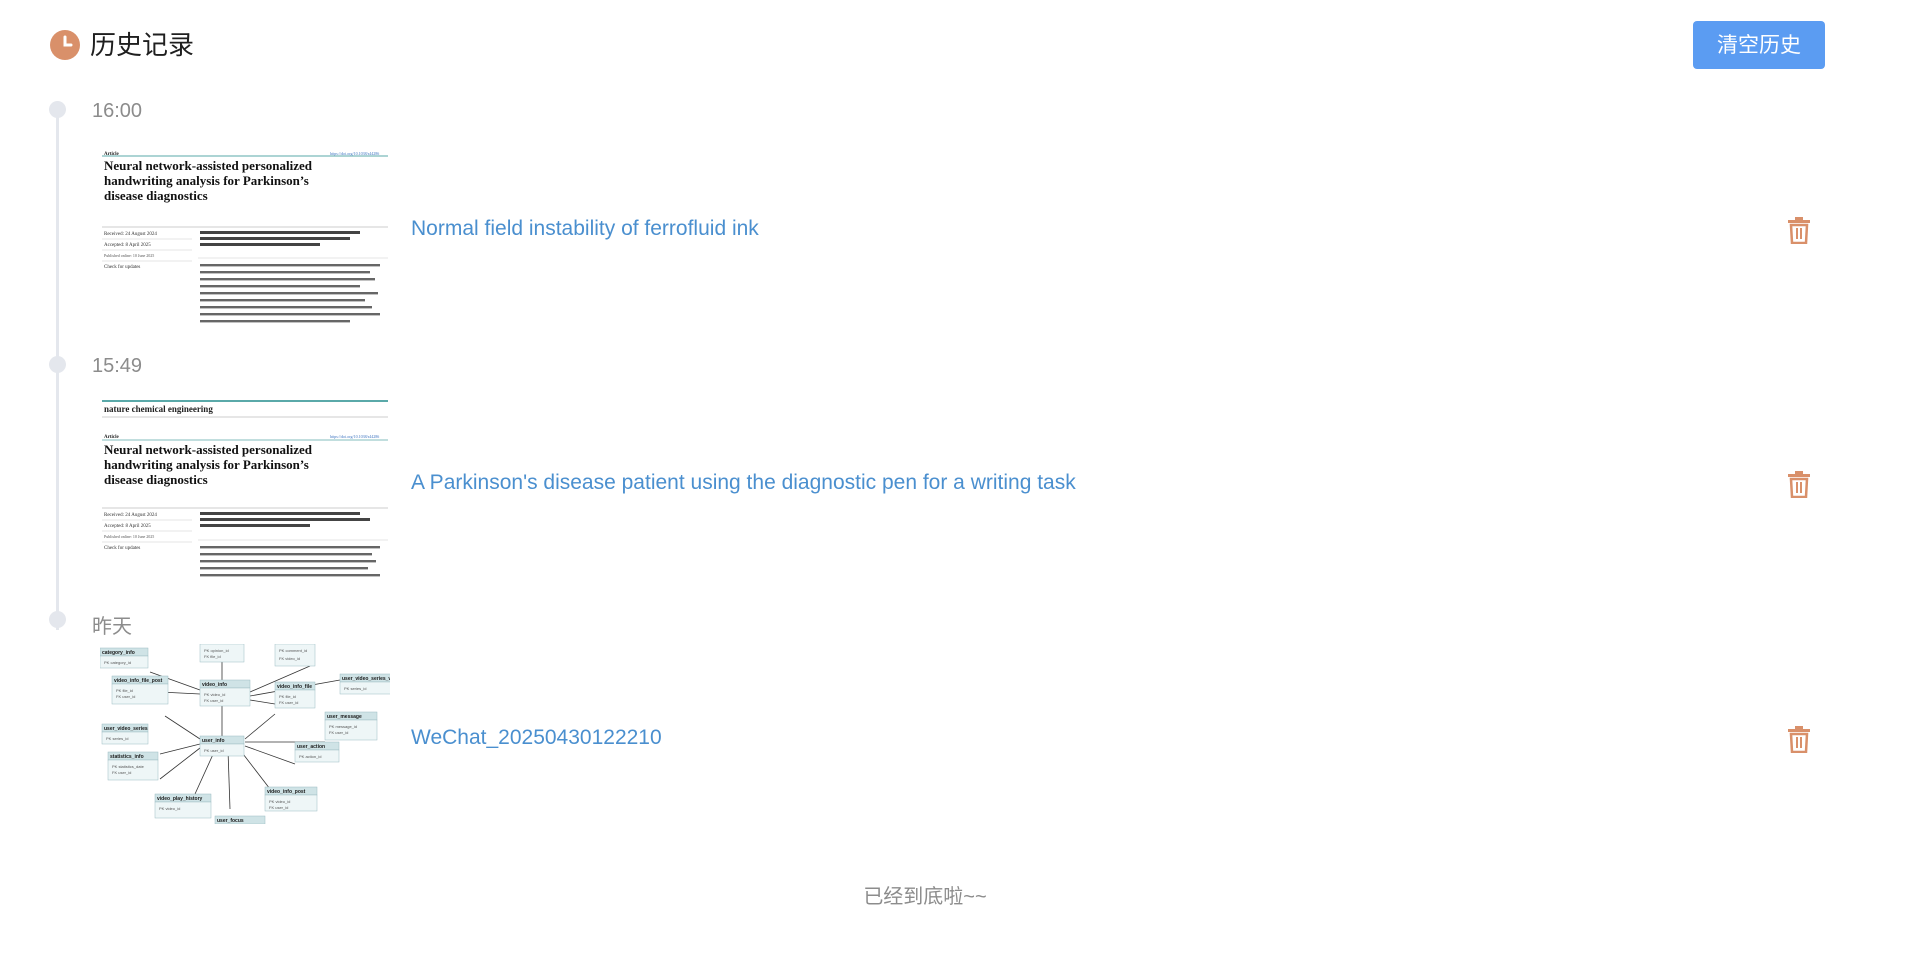 Image resolution: width=1920 pixels, height=955 pixels. Describe the element at coordinates (925, 897) in the screenshot. I see `end-of-list-text: 已经到底啦~~` at that location.